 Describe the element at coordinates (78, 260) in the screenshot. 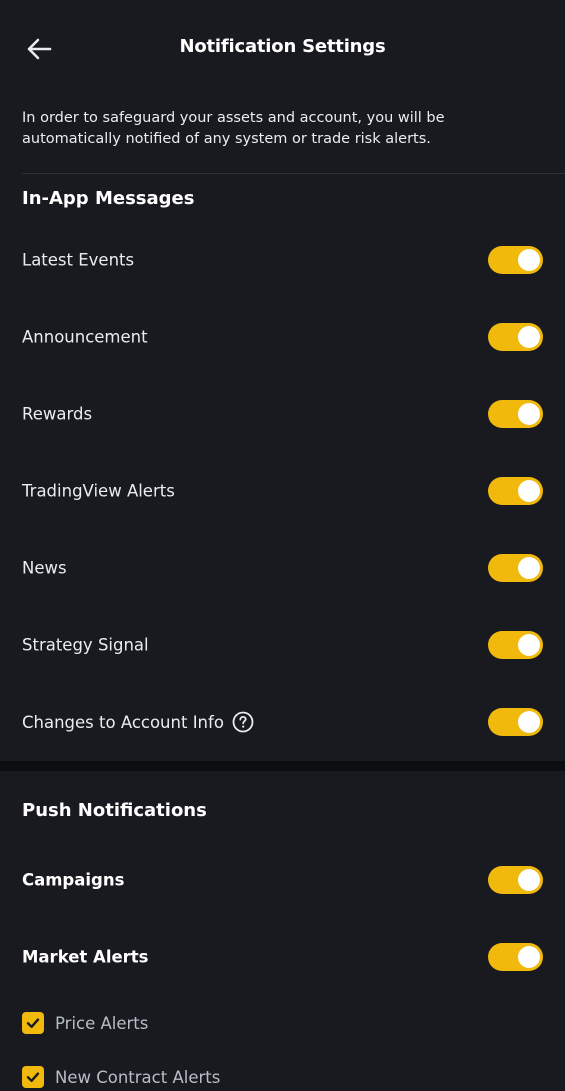

I see `setting-label: Latest Events` at that location.